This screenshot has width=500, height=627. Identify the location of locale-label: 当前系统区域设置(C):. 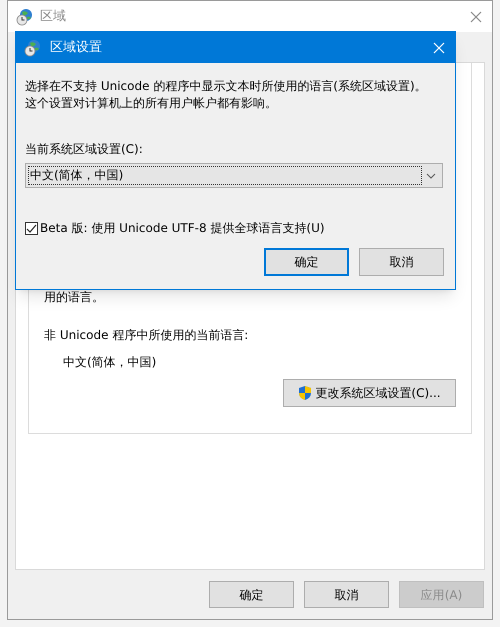
(84, 149).